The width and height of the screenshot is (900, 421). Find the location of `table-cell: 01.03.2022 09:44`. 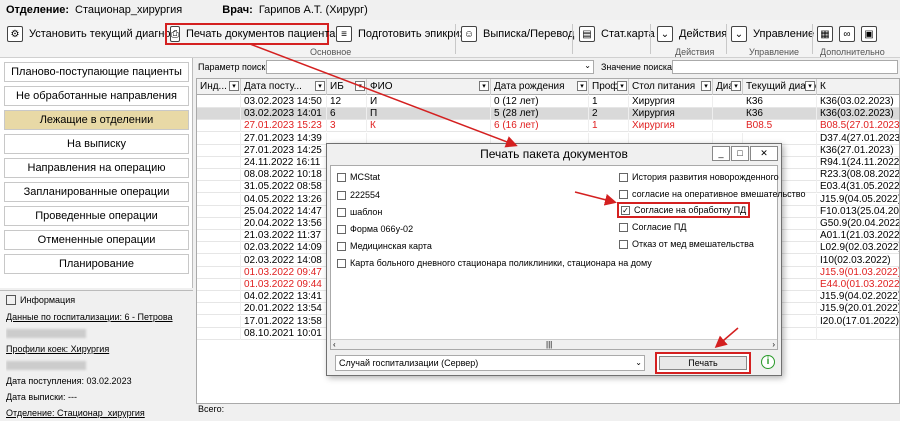

table-cell: 01.03.2022 09:44 is located at coordinates (284, 285).